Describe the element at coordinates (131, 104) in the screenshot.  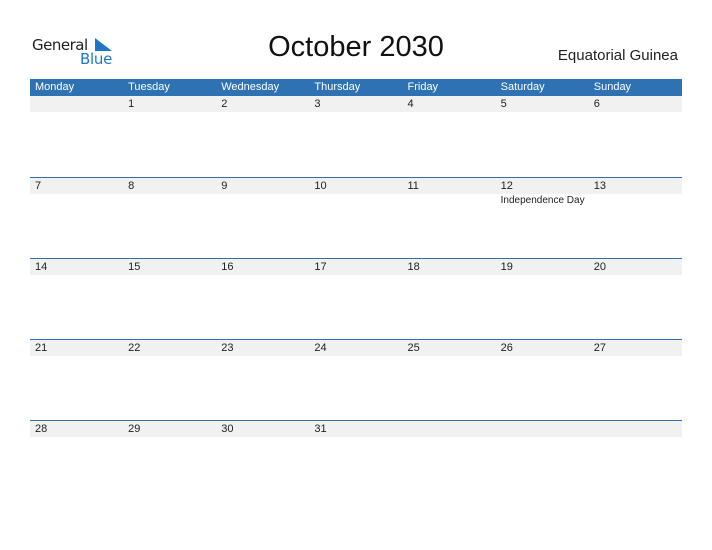
I see `day-number: 1` at that location.